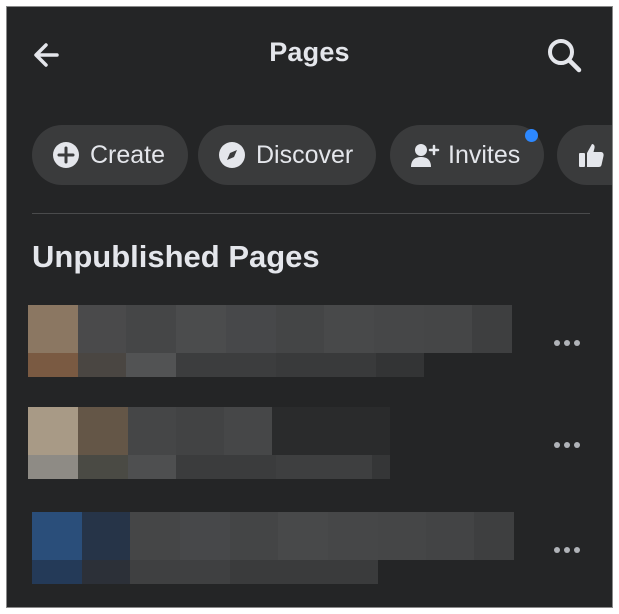 The width and height of the screenshot is (619, 614). What do you see at coordinates (311, 213) in the screenshot?
I see `divider` at bounding box center [311, 213].